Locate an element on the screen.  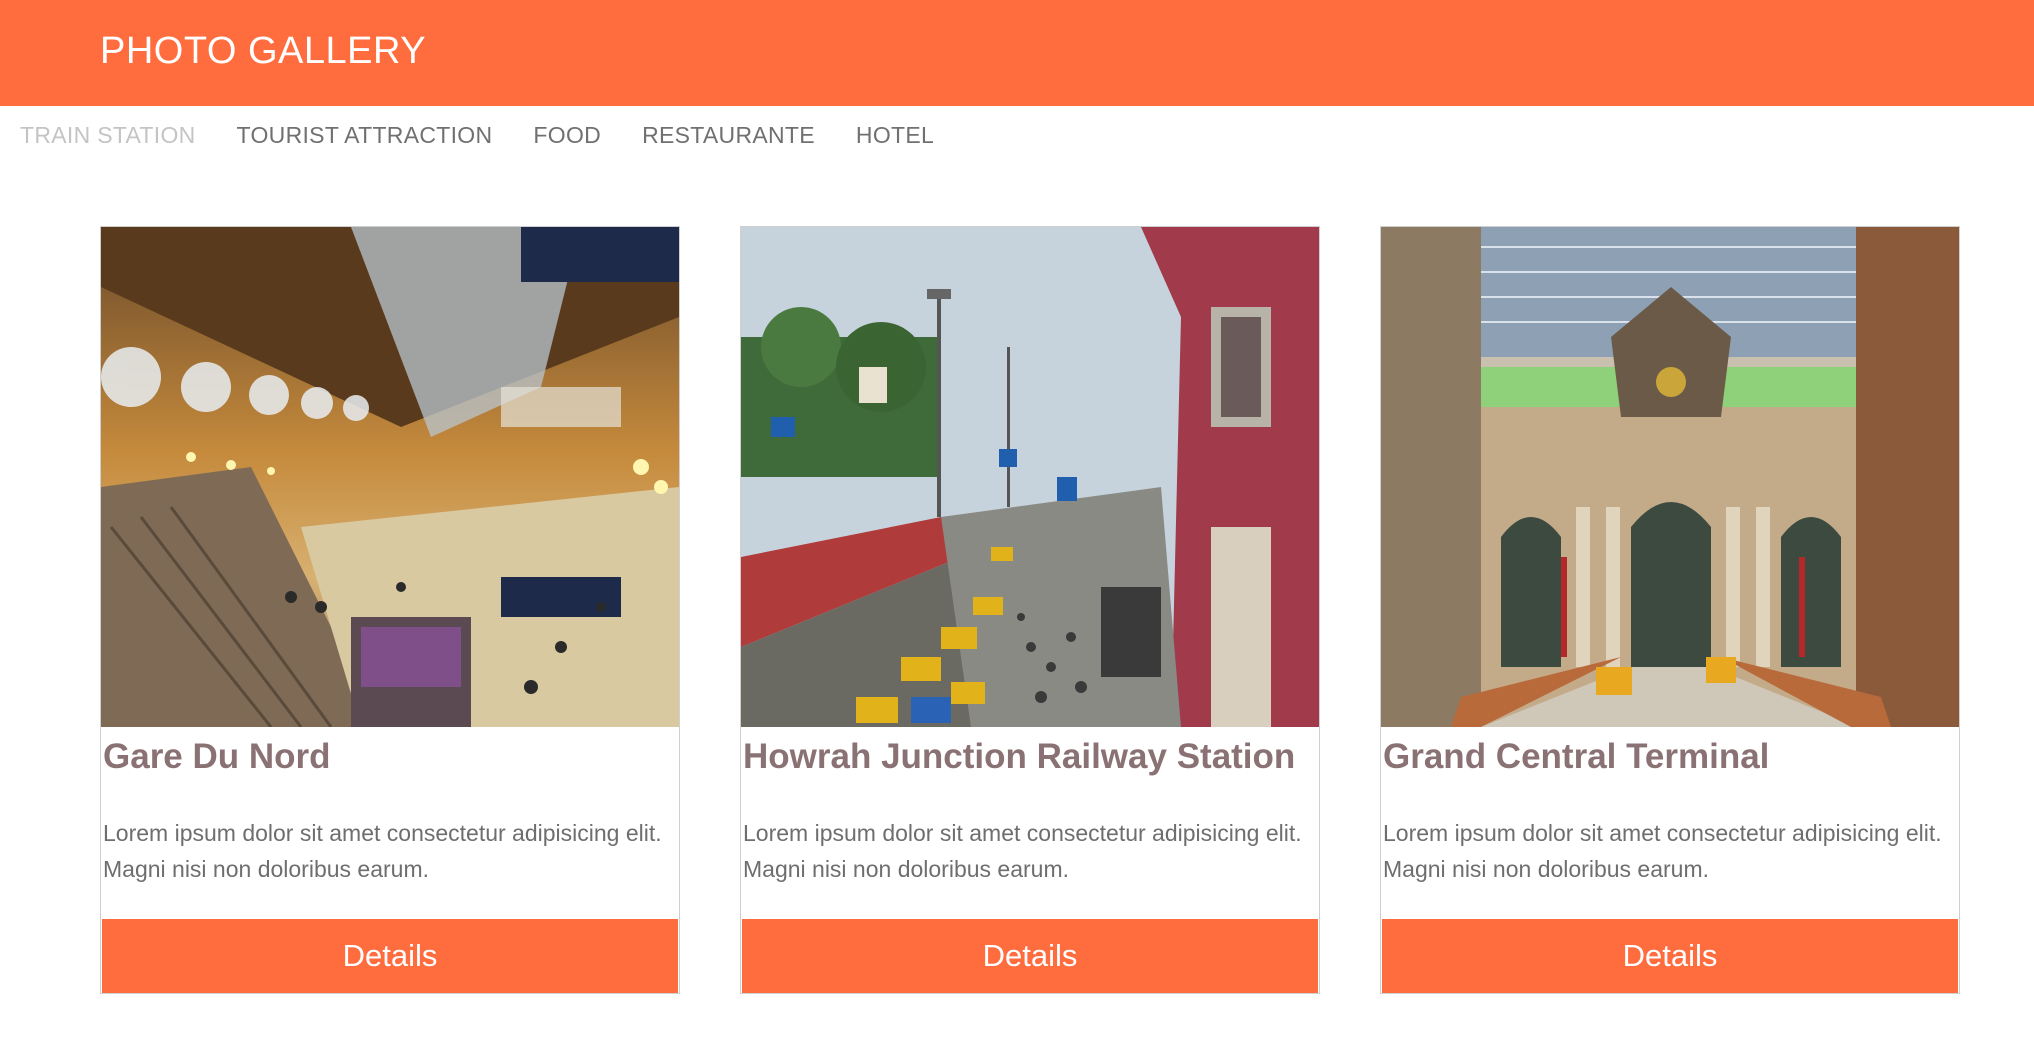
header-bar: PHOTO GALLERY is located at coordinates (1017, 53).